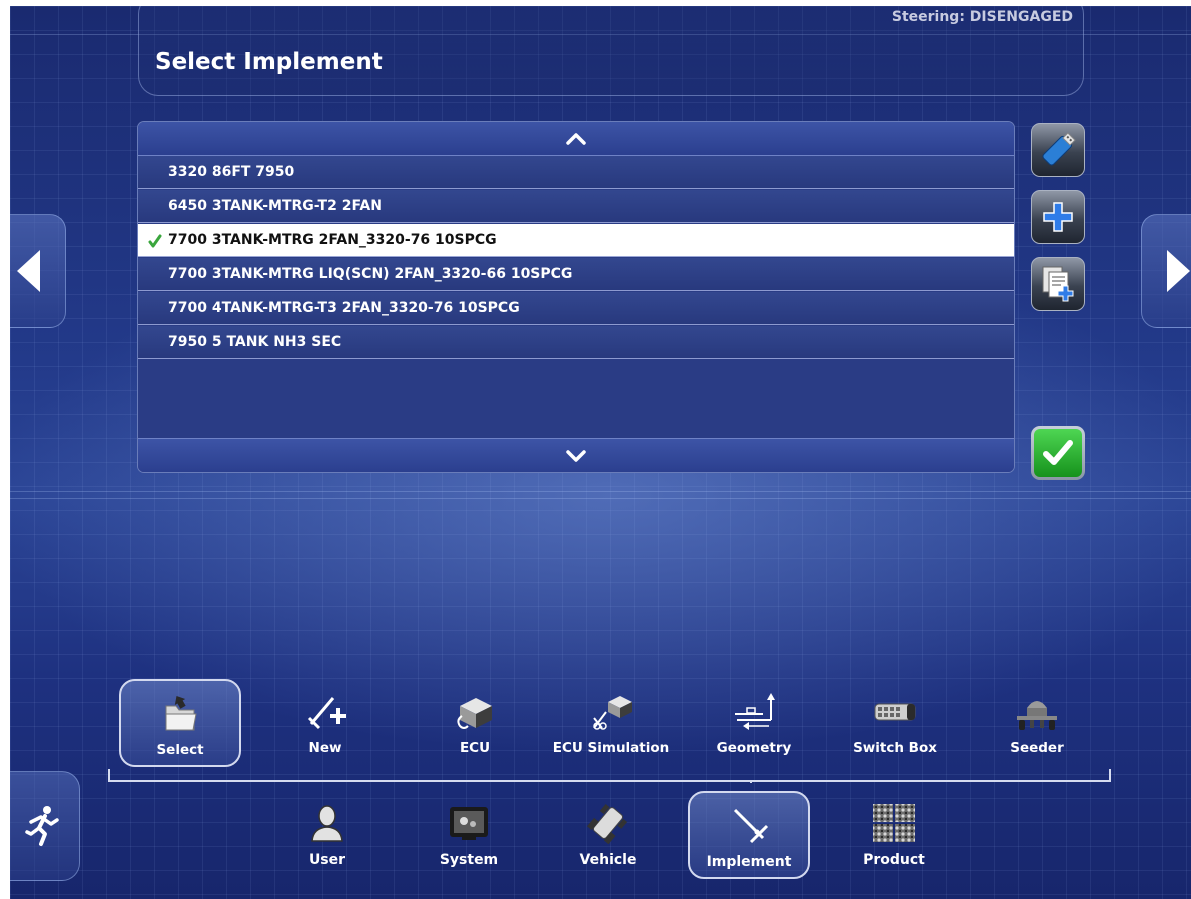 The image size is (1191, 899). Describe the element at coordinates (327, 860) in the screenshot. I see `nav-user-label: User` at that location.